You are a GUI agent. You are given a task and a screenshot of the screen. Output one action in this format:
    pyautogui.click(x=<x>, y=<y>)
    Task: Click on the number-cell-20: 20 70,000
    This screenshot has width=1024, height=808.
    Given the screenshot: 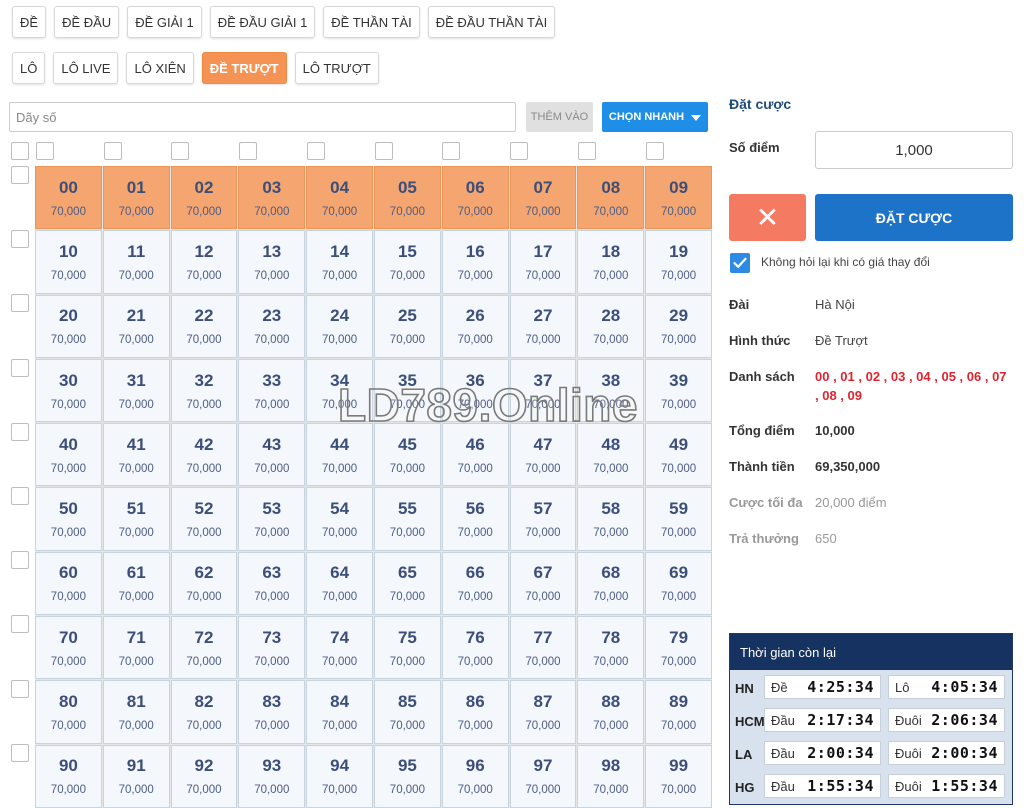 What is the action you would take?
    pyautogui.click(x=68, y=326)
    